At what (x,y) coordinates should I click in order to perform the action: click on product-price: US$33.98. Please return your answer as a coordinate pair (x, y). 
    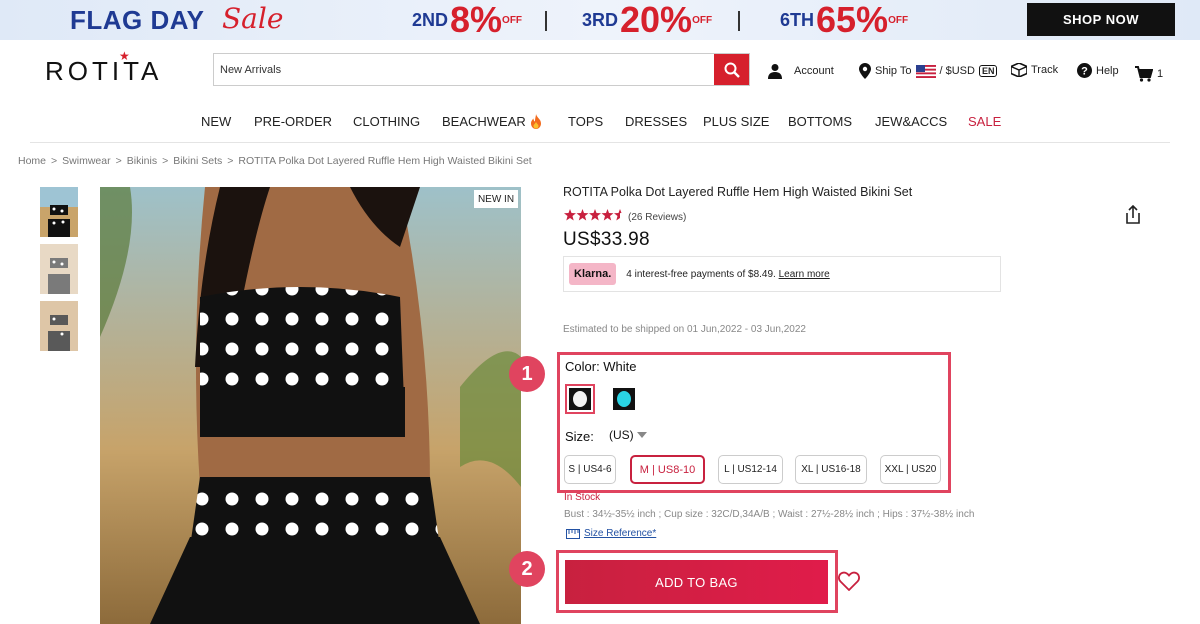
    Looking at the image, I should click on (606, 239).